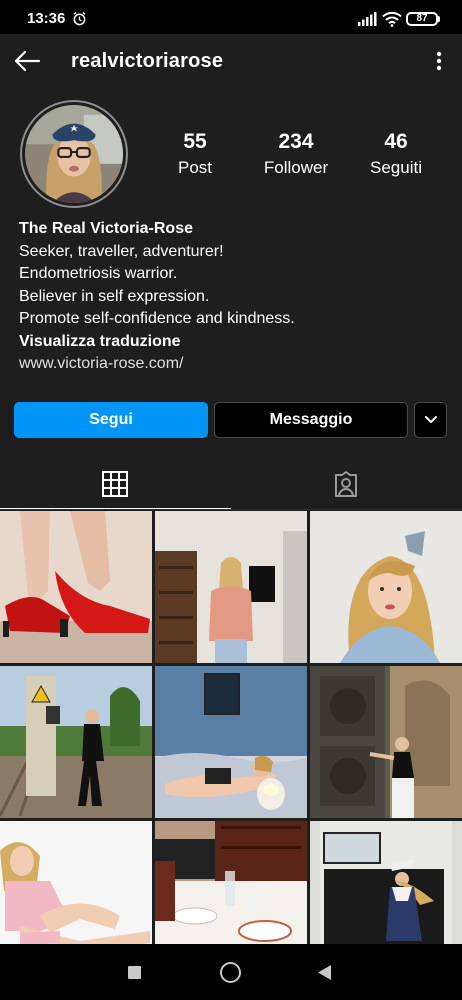 This screenshot has width=462, height=1000. I want to click on following-label: Seguiti, so click(396, 167).